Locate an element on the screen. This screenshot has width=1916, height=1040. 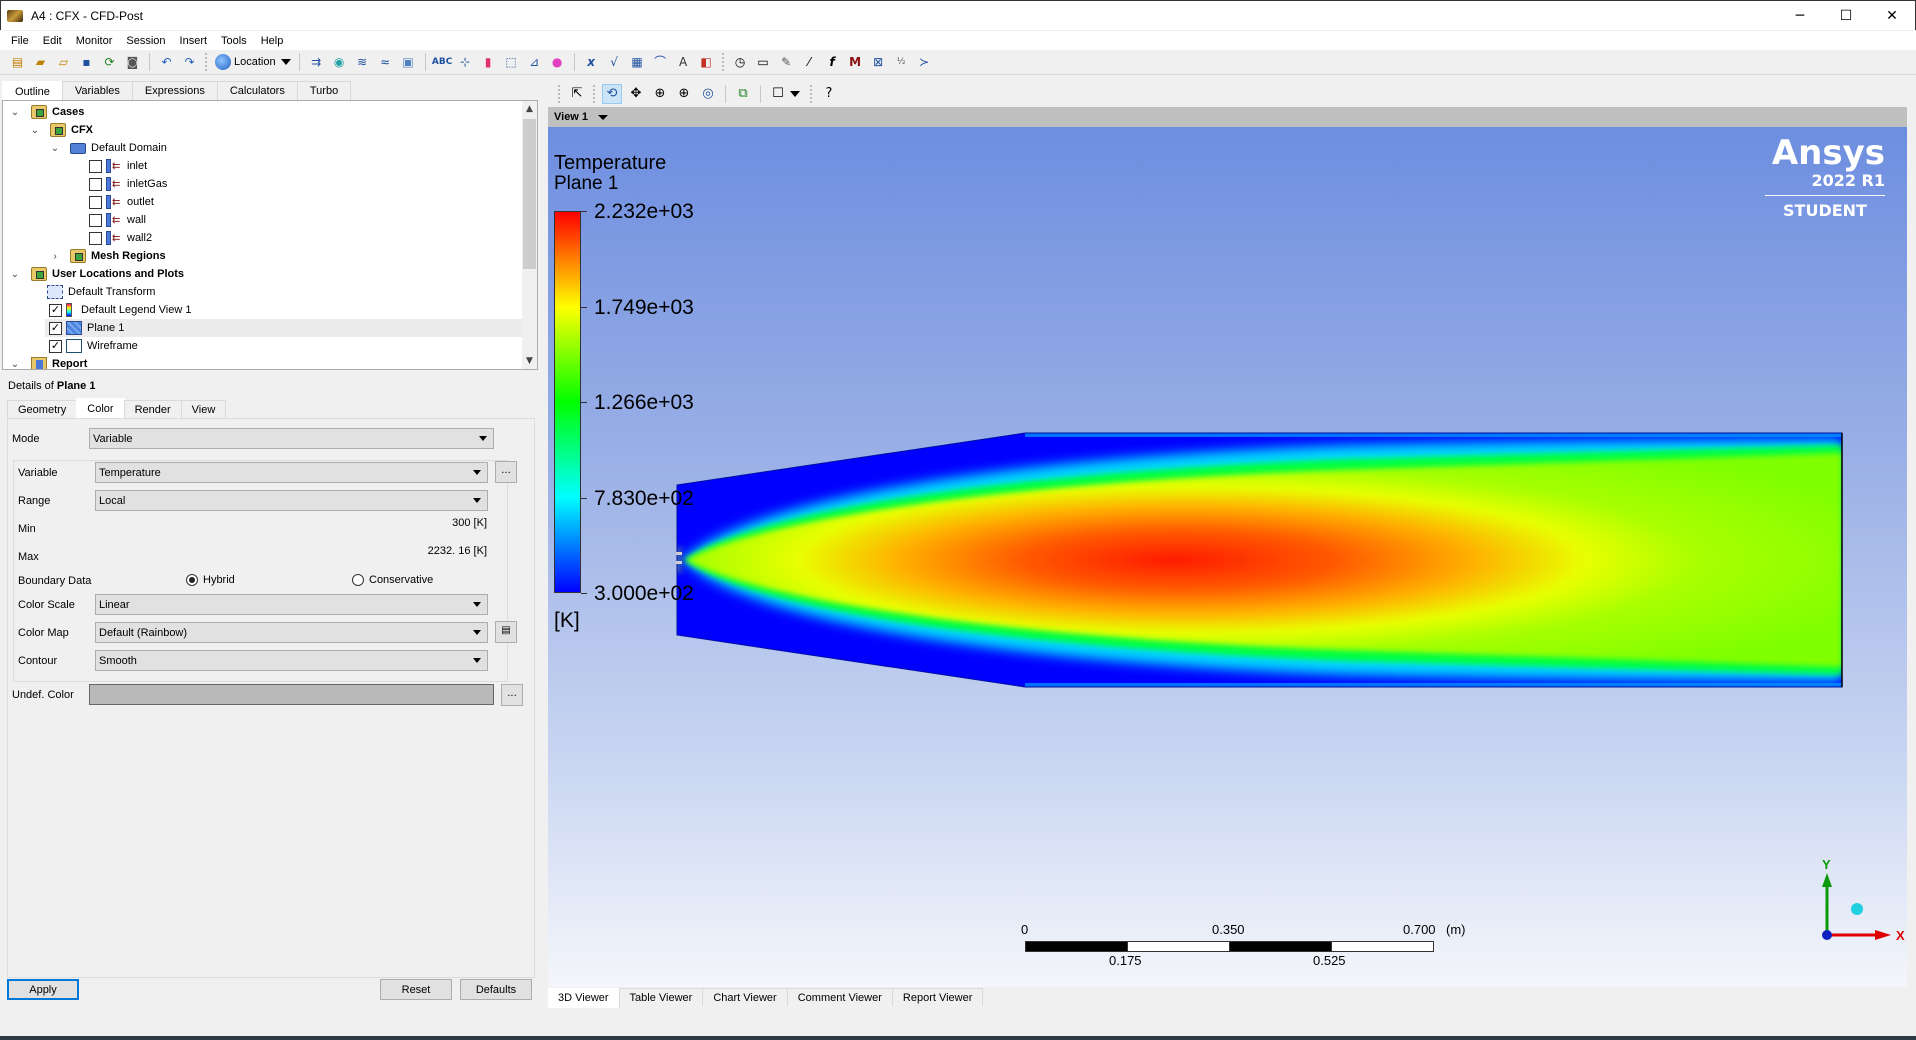
tree-item-plane-1: ✓ Plane 1 is located at coordinates (284, 328).